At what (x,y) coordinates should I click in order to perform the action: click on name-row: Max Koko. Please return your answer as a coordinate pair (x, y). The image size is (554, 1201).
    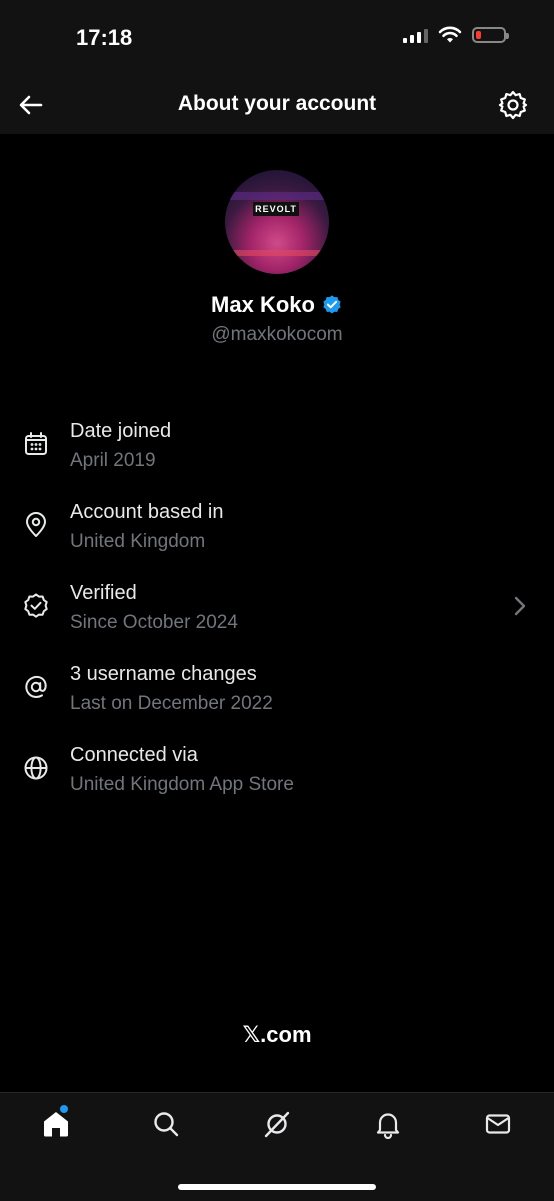
    Looking at the image, I should click on (277, 305).